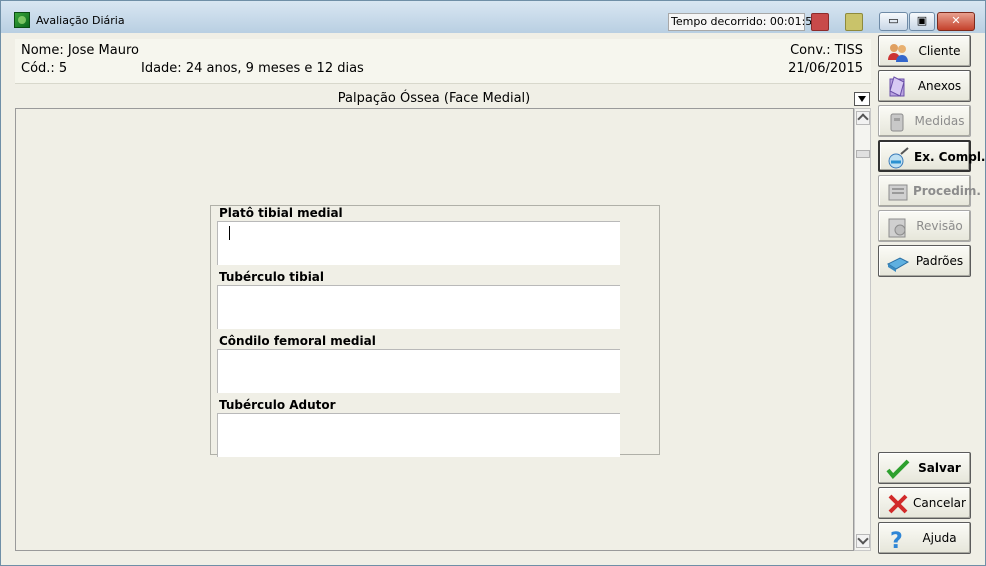 This screenshot has height=566, width=986. I want to click on revisao-button: Revisão, so click(924, 226).